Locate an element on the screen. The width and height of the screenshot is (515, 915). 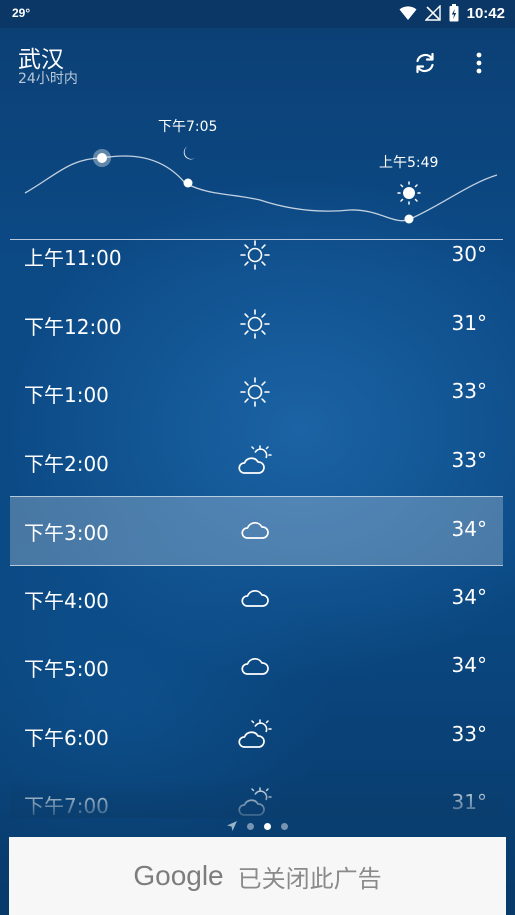
moon-icon is located at coordinates (189, 153).